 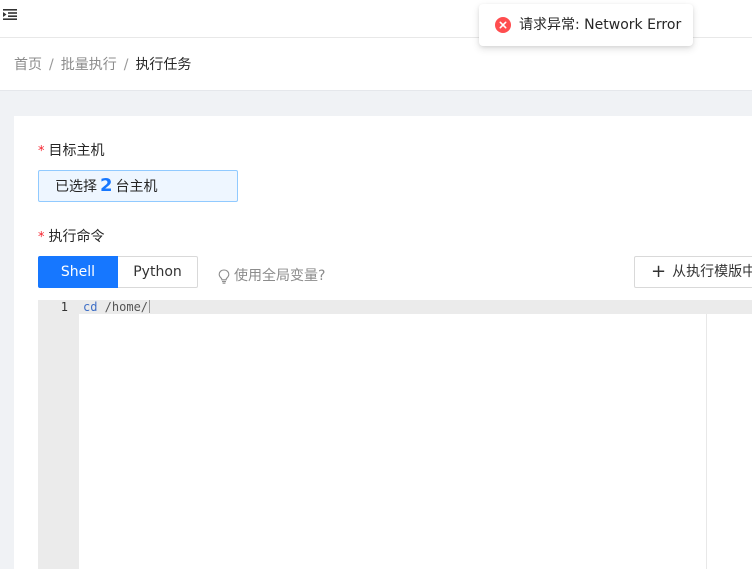 I want to click on menu-fold-icon, so click(x=10, y=14).